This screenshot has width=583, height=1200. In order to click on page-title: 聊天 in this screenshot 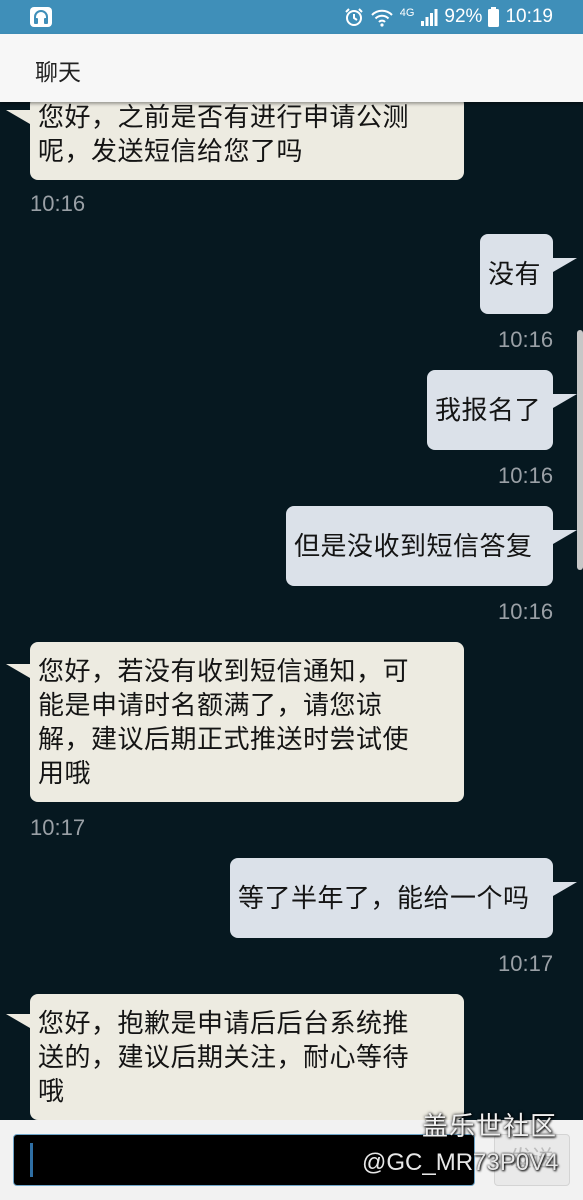, I will do `click(58, 73)`.